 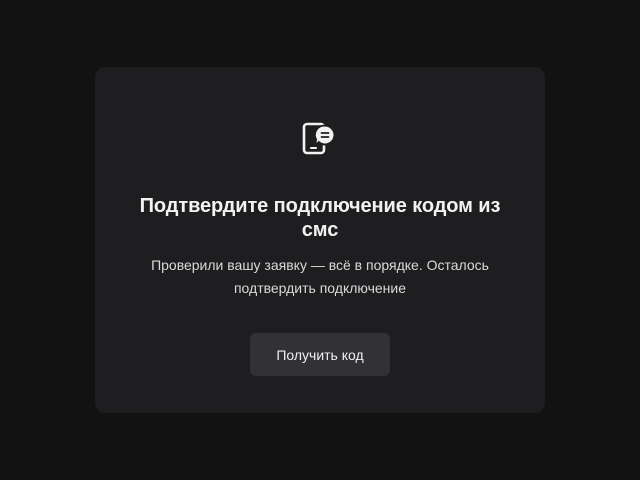 What do you see at coordinates (320, 354) in the screenshot?
I see `get-code-button: Получить код` at bounding box center [320, 354].